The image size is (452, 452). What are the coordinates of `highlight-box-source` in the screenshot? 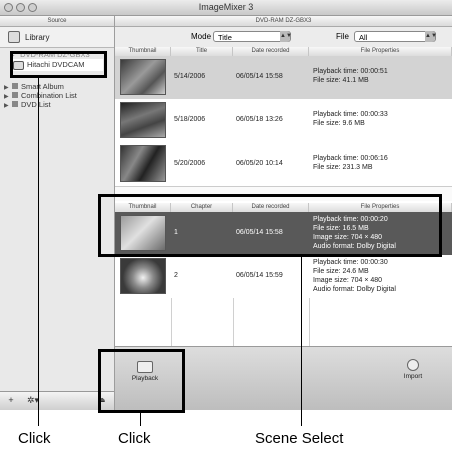 It's located at (58, 64).